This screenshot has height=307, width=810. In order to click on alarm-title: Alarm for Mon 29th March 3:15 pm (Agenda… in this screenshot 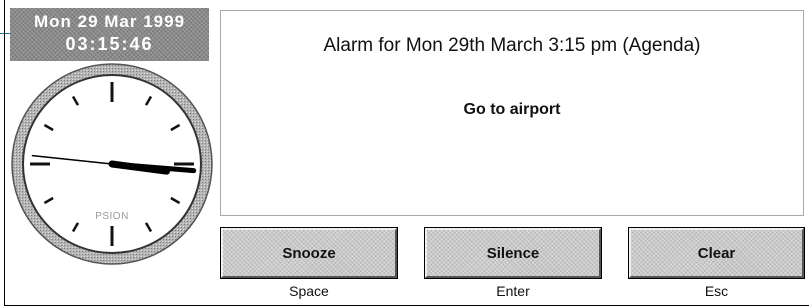, I will do `click(512, 45)`.